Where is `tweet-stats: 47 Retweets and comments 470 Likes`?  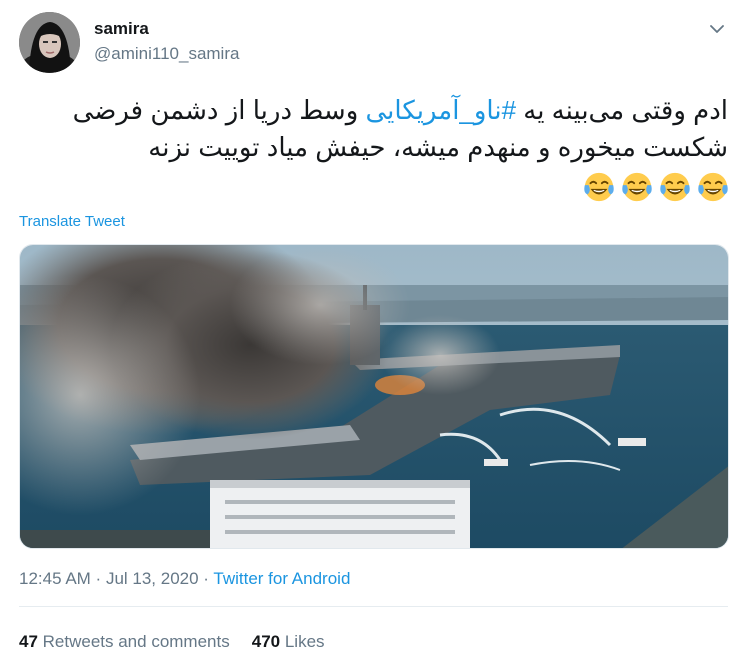 tweet-stats: 47 Retweets and comments 470 Likes is located at coordinates (172, 642).